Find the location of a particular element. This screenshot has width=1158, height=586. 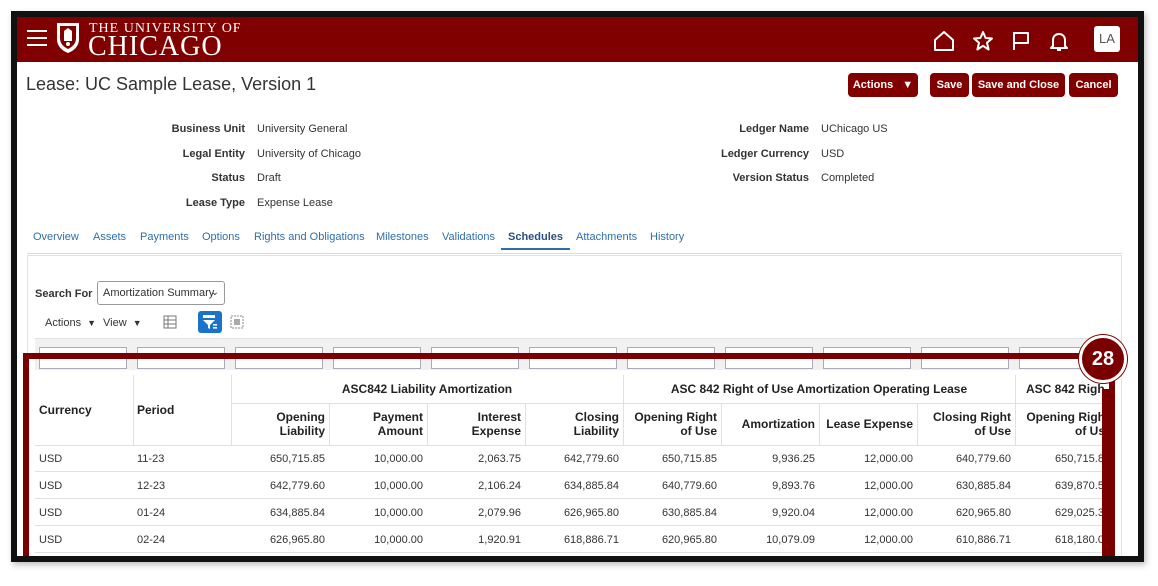

tab-options: Options is located at coordinates (221, 237).